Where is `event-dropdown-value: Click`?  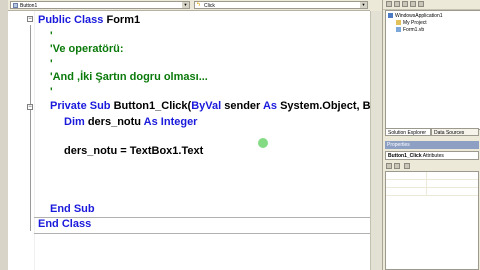
event-dropdown-value: Click is located at coordinates (209, 6).